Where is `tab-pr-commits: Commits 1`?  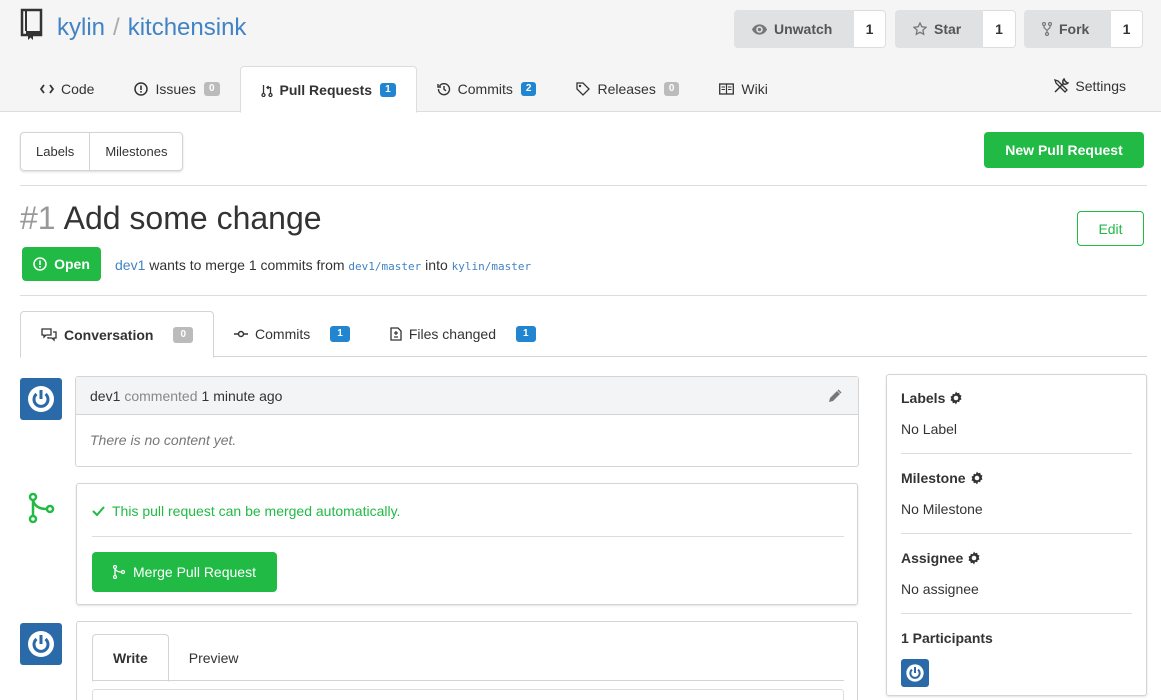
tab-pr-commits: Commits 1 is located at coordinates (292, 334).